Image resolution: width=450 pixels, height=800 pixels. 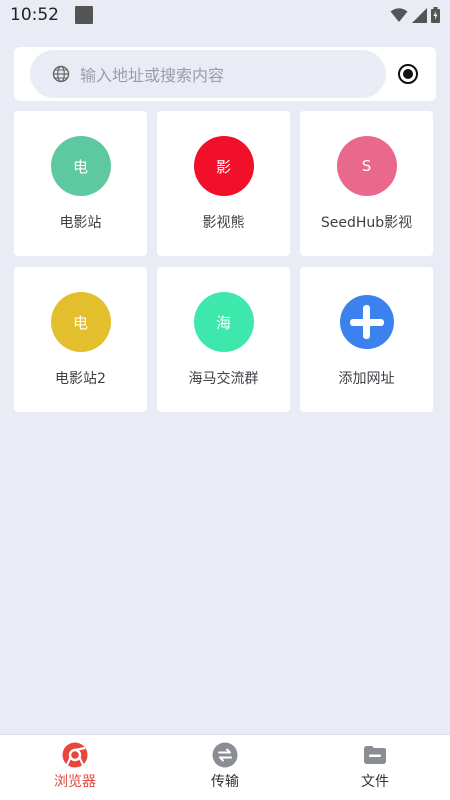 I want to click on nav-item-files: 文件, so click(x=375, y=767).